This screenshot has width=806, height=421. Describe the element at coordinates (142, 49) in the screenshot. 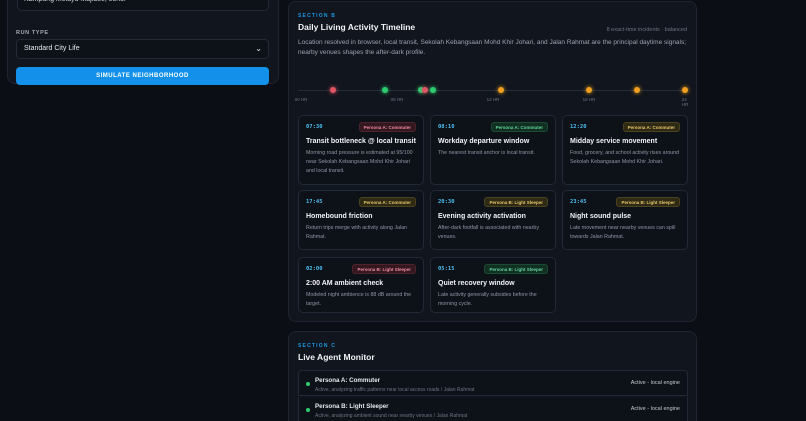

I see `run-type-select: Standard City Life ⌄` at that location.